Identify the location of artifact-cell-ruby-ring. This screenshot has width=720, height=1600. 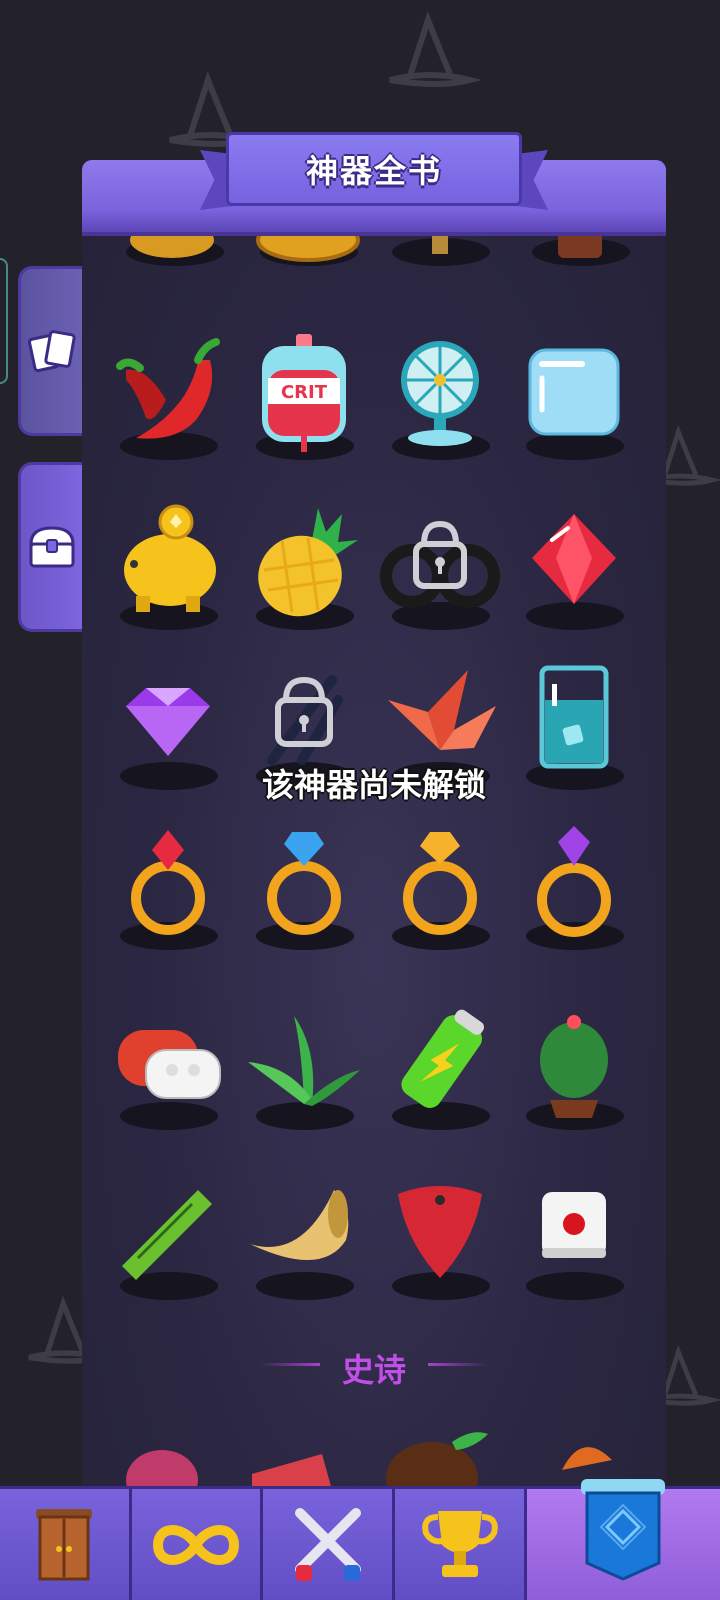
(168, 890).